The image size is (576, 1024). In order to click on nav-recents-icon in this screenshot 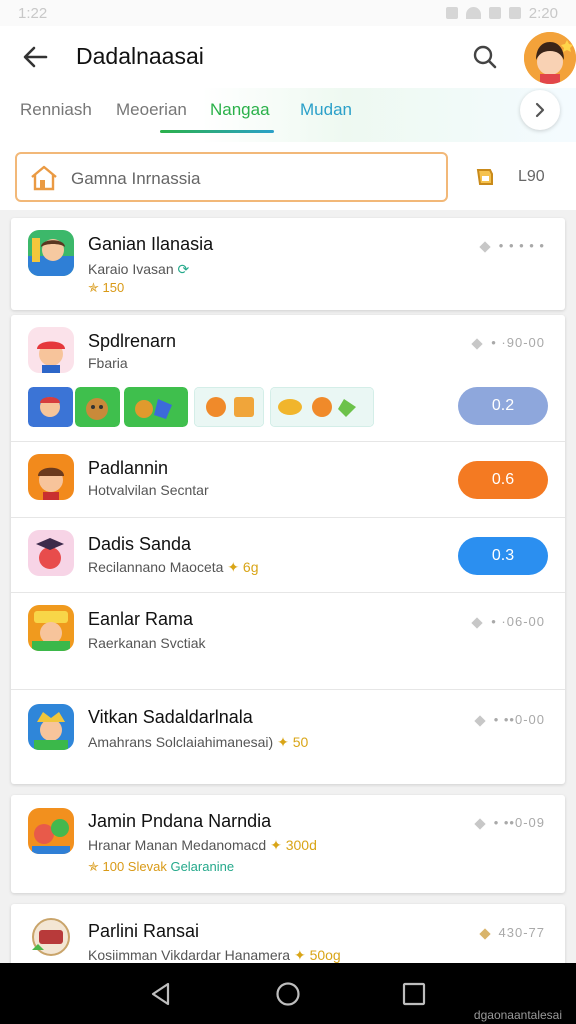, I will do `click(414, 994)`.